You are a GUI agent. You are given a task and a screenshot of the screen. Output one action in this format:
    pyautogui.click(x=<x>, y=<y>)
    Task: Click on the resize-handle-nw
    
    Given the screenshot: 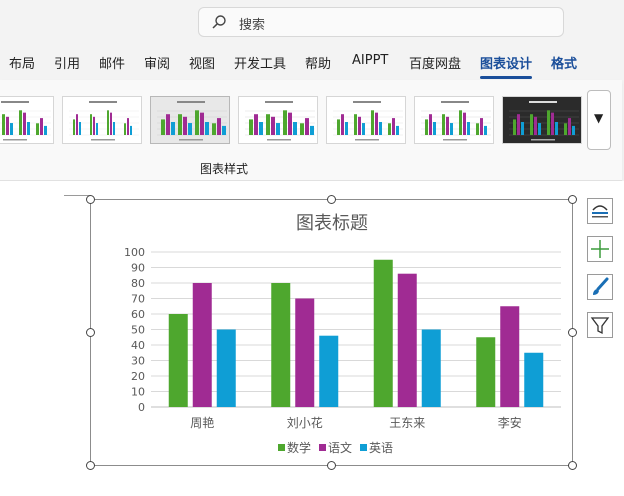 What is the action you would take?
    pyautogui.click(x=90, y=199)
    